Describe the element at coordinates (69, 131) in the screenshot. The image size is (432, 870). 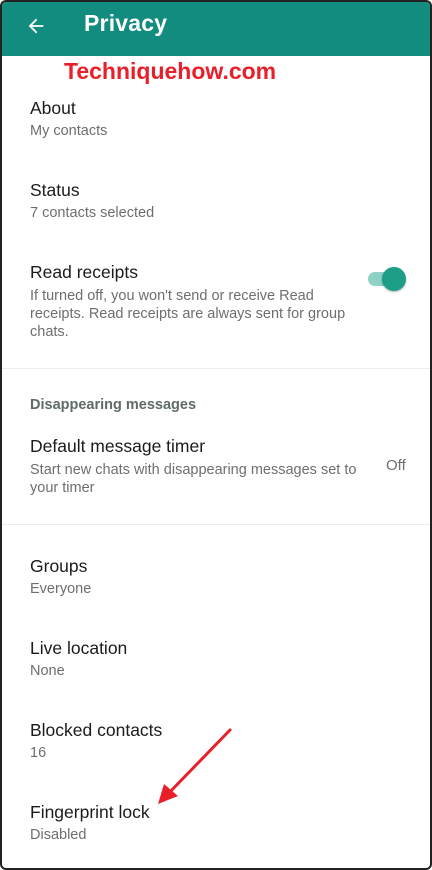
I see `about-value: My contacts` at that location.